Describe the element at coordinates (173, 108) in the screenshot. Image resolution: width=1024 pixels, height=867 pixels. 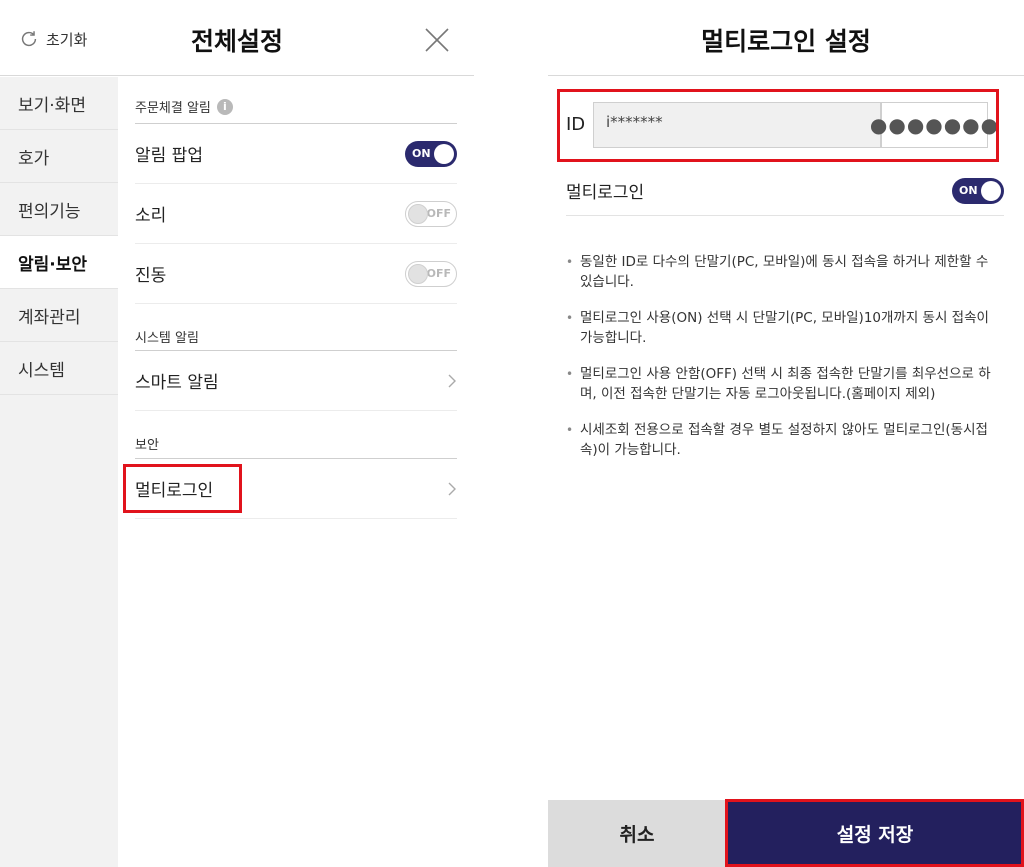
I see `section-title: 주문체결 알림` at that location.